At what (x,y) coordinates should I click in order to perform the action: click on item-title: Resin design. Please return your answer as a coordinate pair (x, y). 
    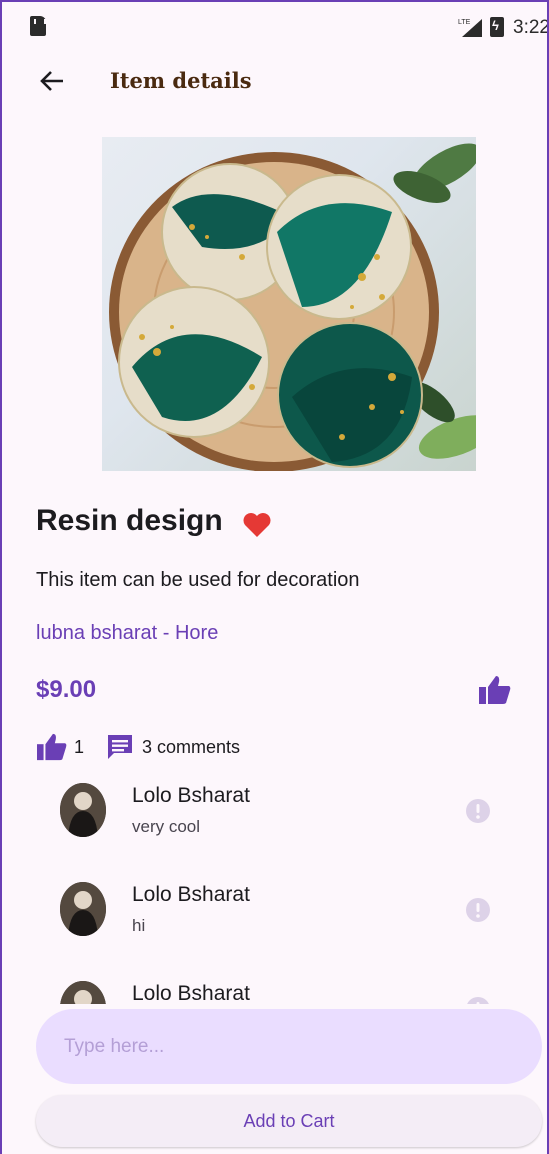
    Looking at the image, I should click on (129, 520).